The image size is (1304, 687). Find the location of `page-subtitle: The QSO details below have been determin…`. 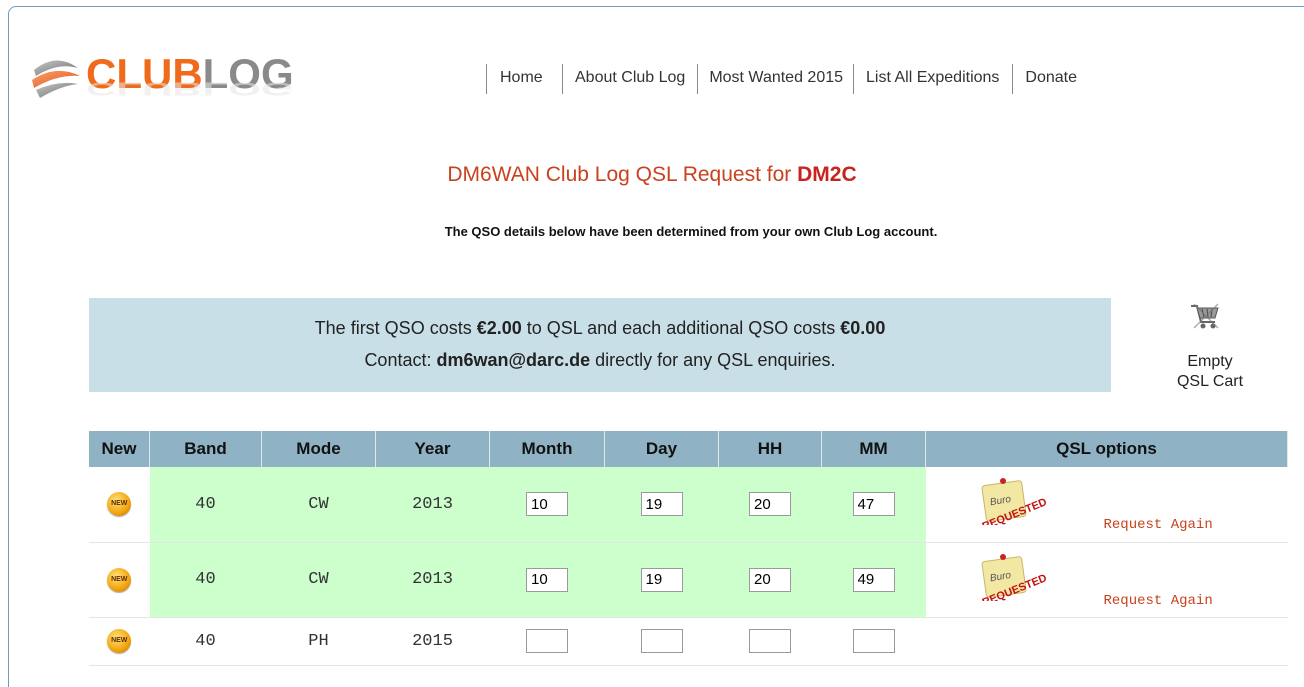

page-subtitle: The QSO details below have been determin… is located at coordinates (691, 231).